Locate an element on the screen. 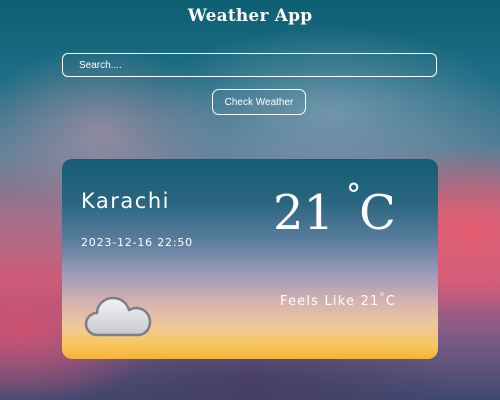 The height and width of the screenshot is (400, 500). feels-like-value: 21 is located at coordinates (370, 301).